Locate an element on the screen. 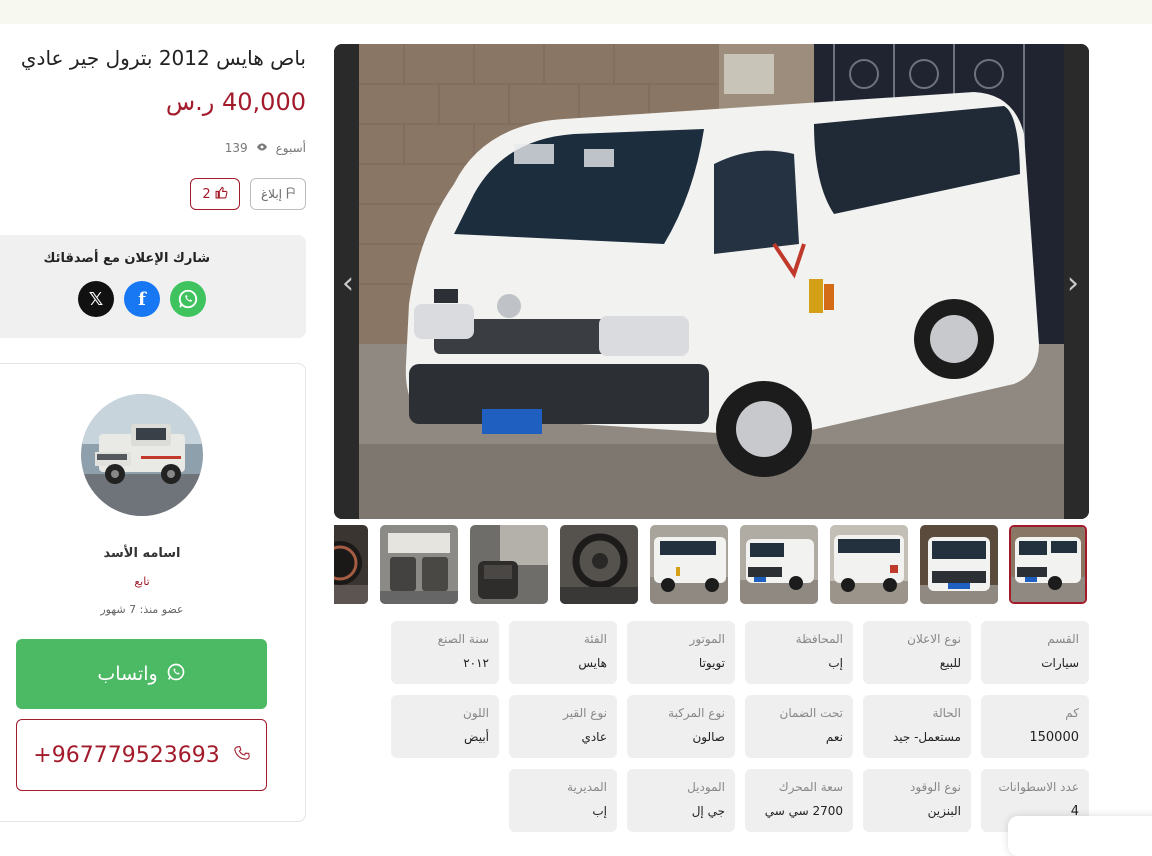 The image size is (1152, 856). spec-label: نوع المركبة is located at coordinates (696, 713).